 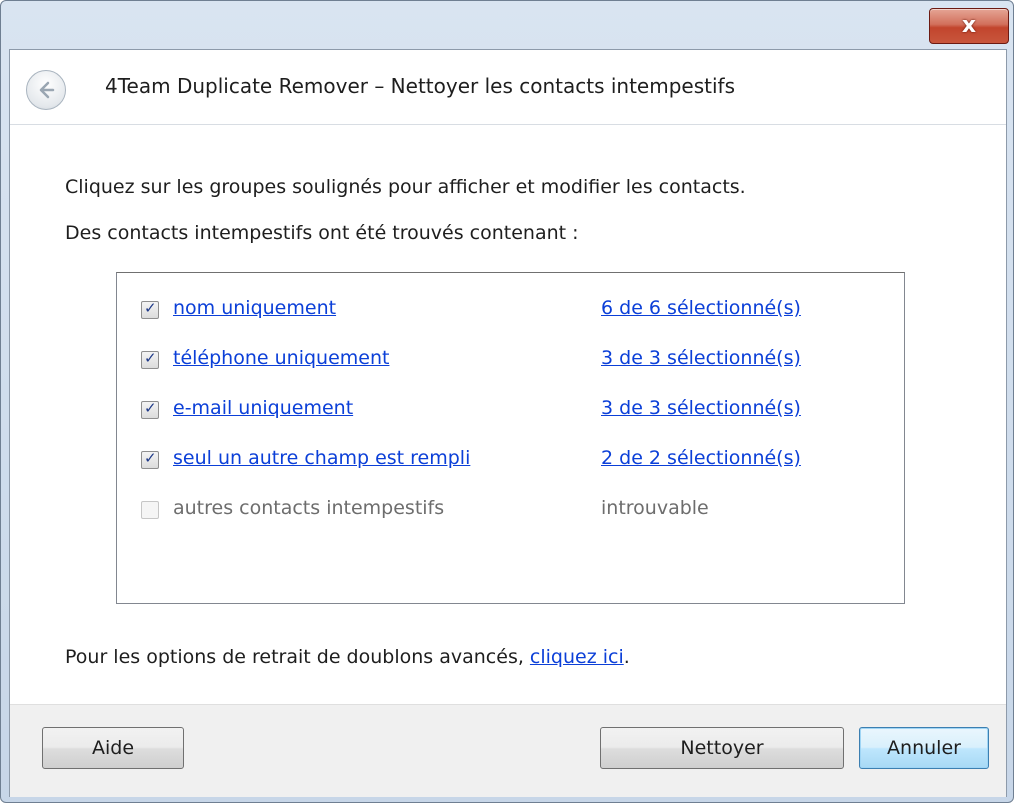 What do you see at coordinates (263, 408) in the screenshot?
I see `group-link-email-only: e-mail uniquement` at bounding box center [263, 408].